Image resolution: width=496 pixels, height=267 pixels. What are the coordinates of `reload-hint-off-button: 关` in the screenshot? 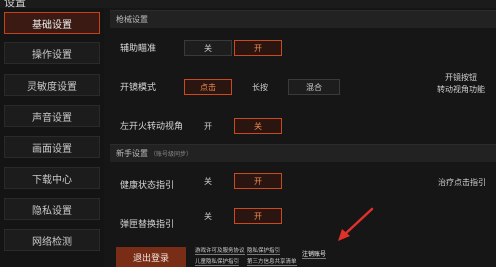 It's located at (208, 216).